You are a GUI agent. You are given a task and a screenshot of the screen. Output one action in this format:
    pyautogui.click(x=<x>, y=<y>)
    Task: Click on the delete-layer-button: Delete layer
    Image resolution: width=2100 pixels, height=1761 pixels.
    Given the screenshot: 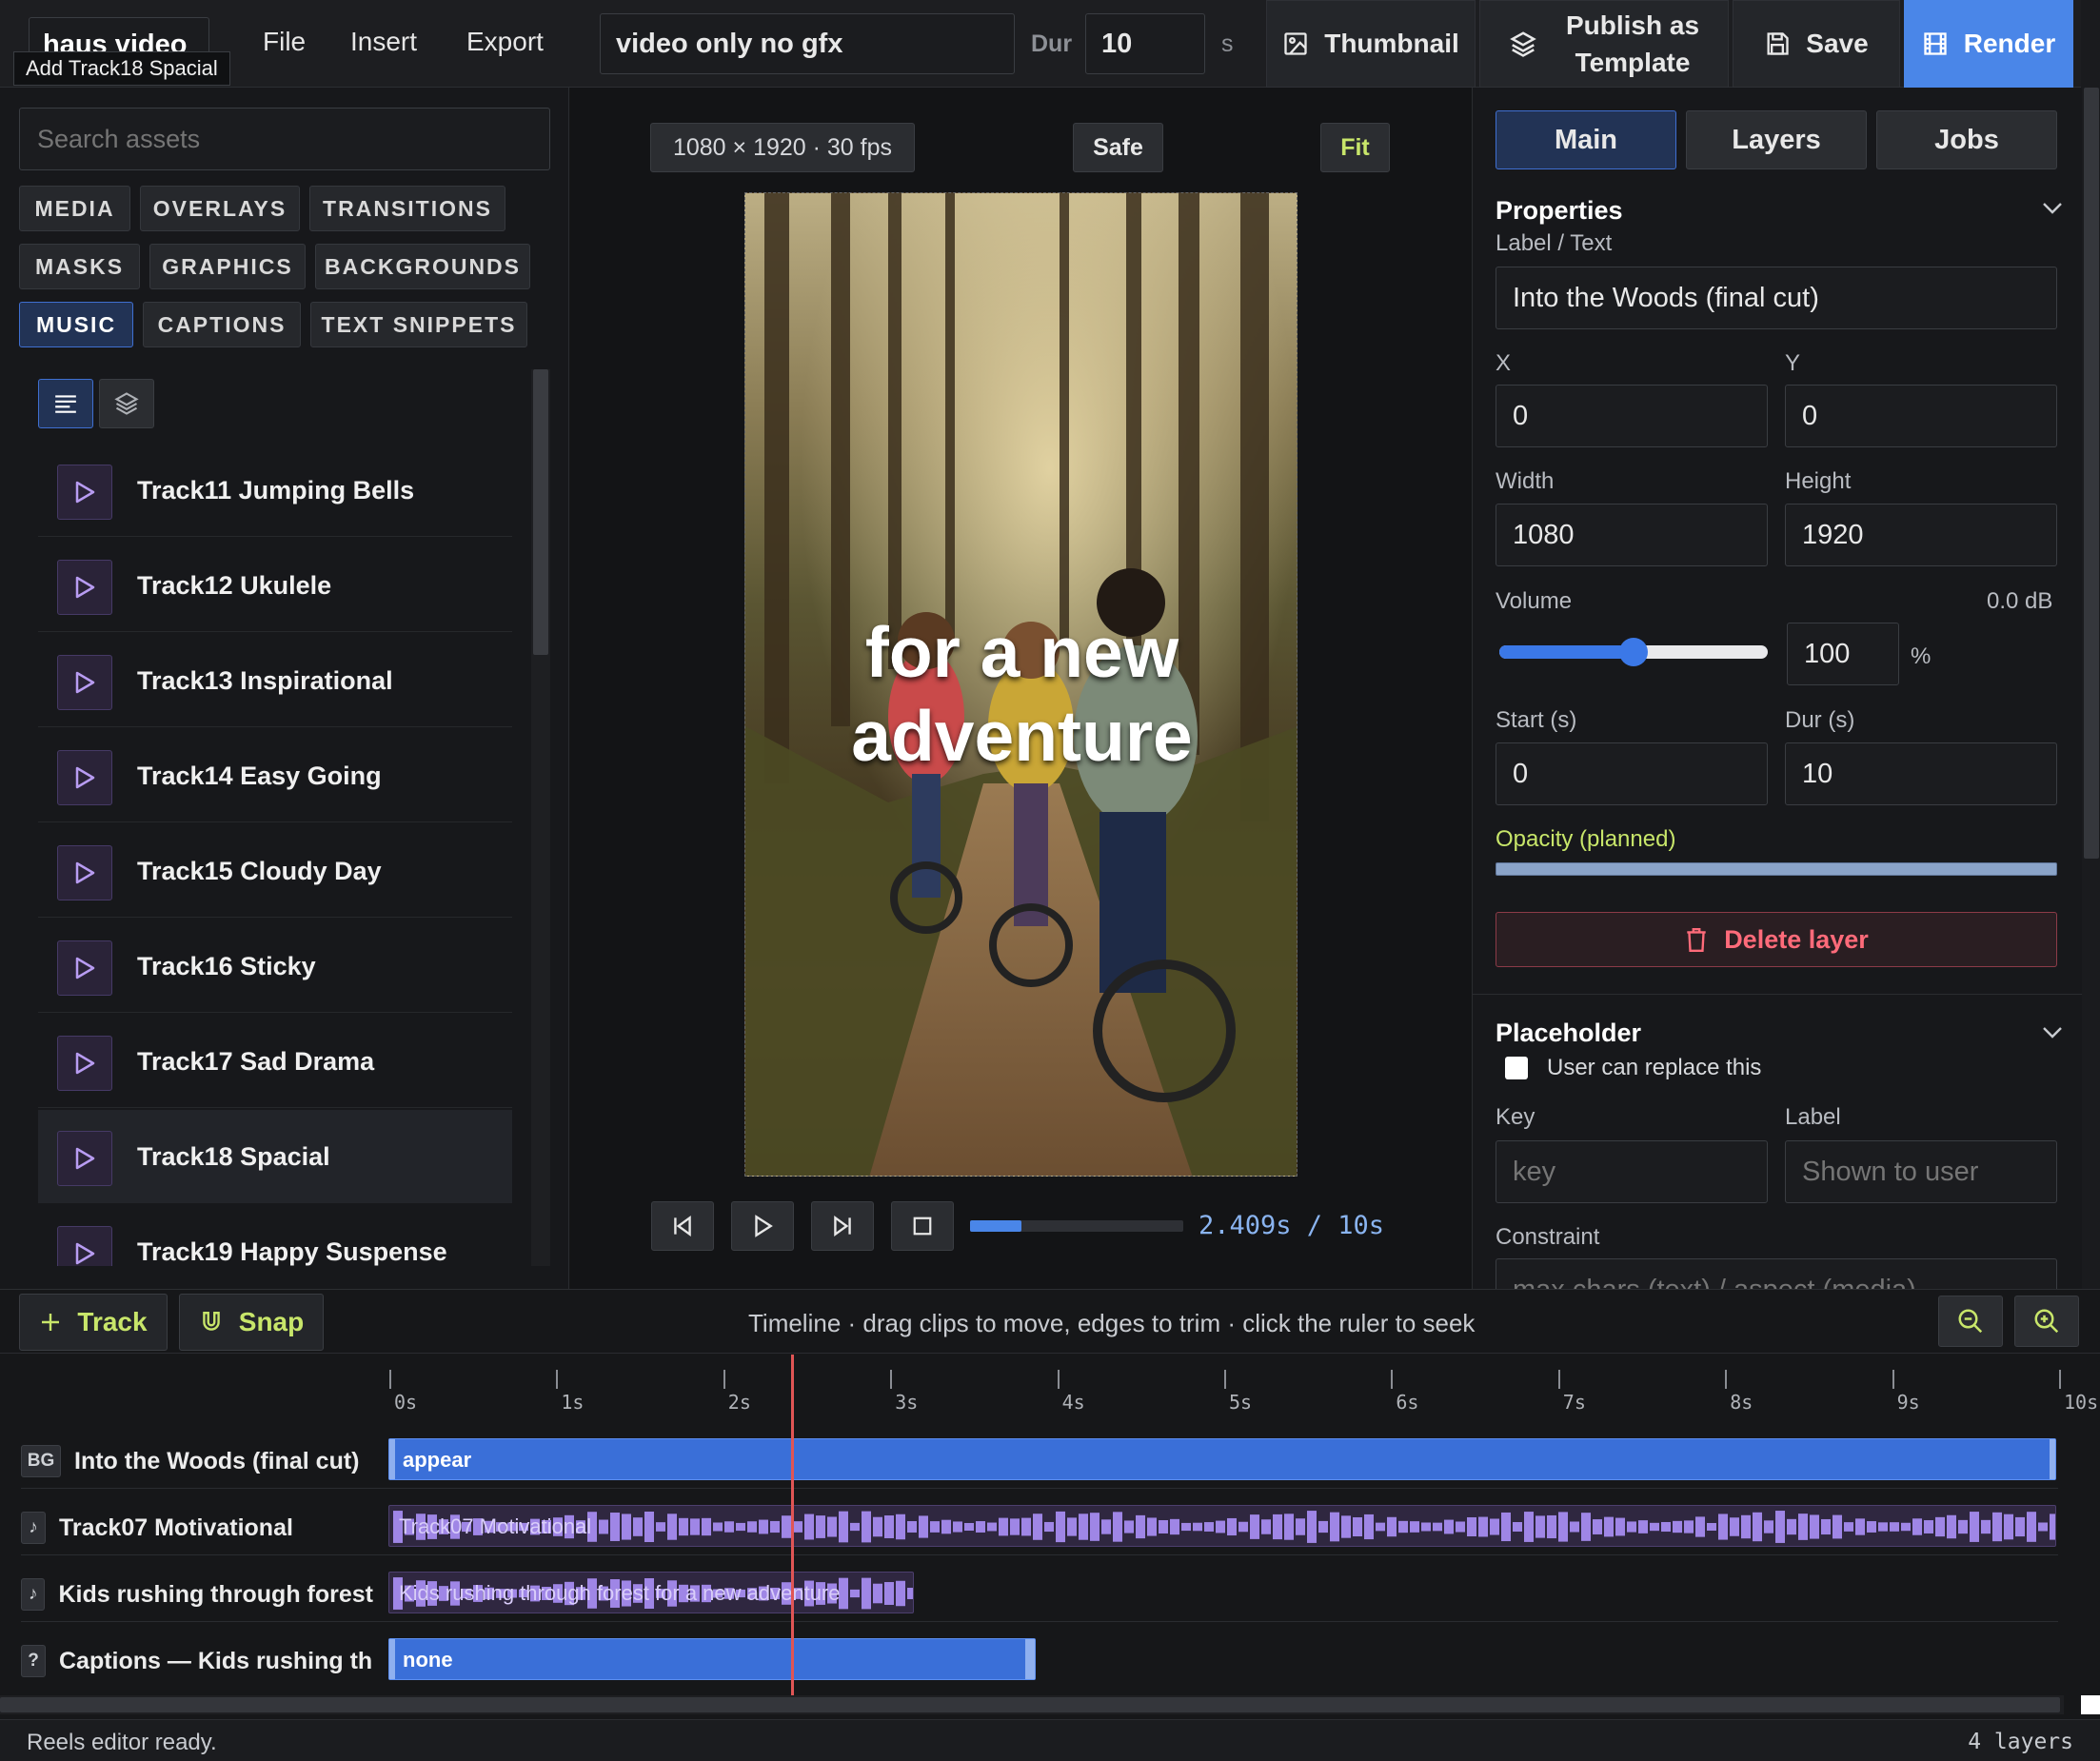 What is the action you would take?
    pyautogui.click(x=1777, y=939)
    